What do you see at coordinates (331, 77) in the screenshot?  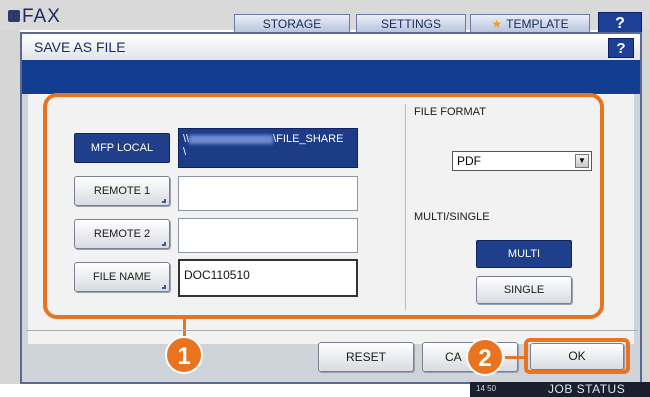 I see `dialog-header-band` at bounding box center [331, 77].